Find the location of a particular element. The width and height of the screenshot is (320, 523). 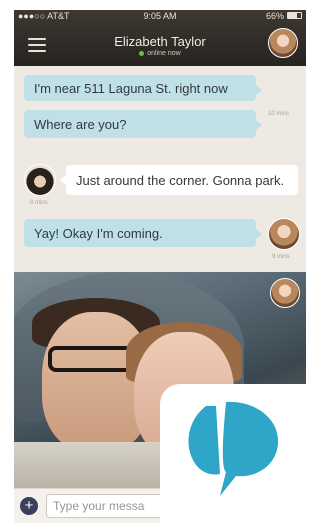

menu-icon is located at coordinates (37, 45).